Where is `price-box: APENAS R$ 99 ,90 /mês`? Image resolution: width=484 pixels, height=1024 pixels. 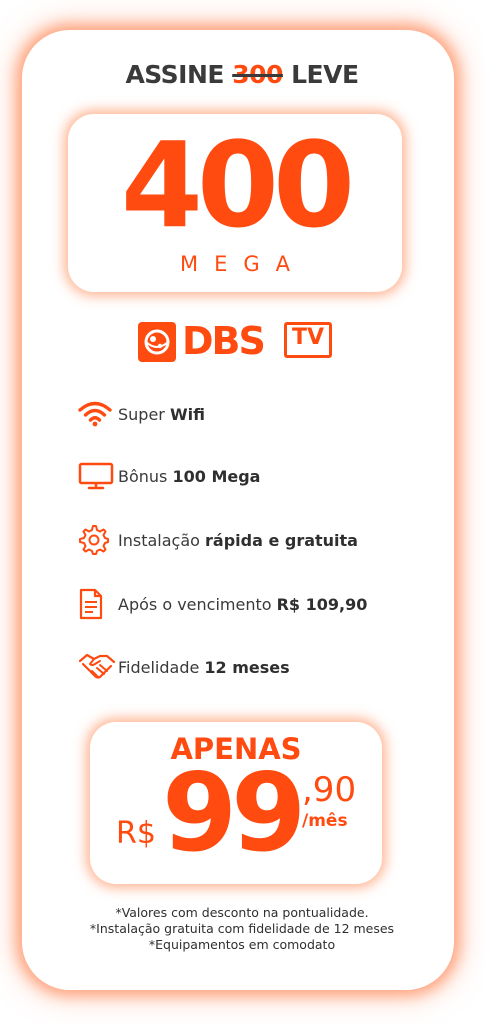
price-box: APENAS R$ 99 ,90 /mês is located at coordinates (236, 803).